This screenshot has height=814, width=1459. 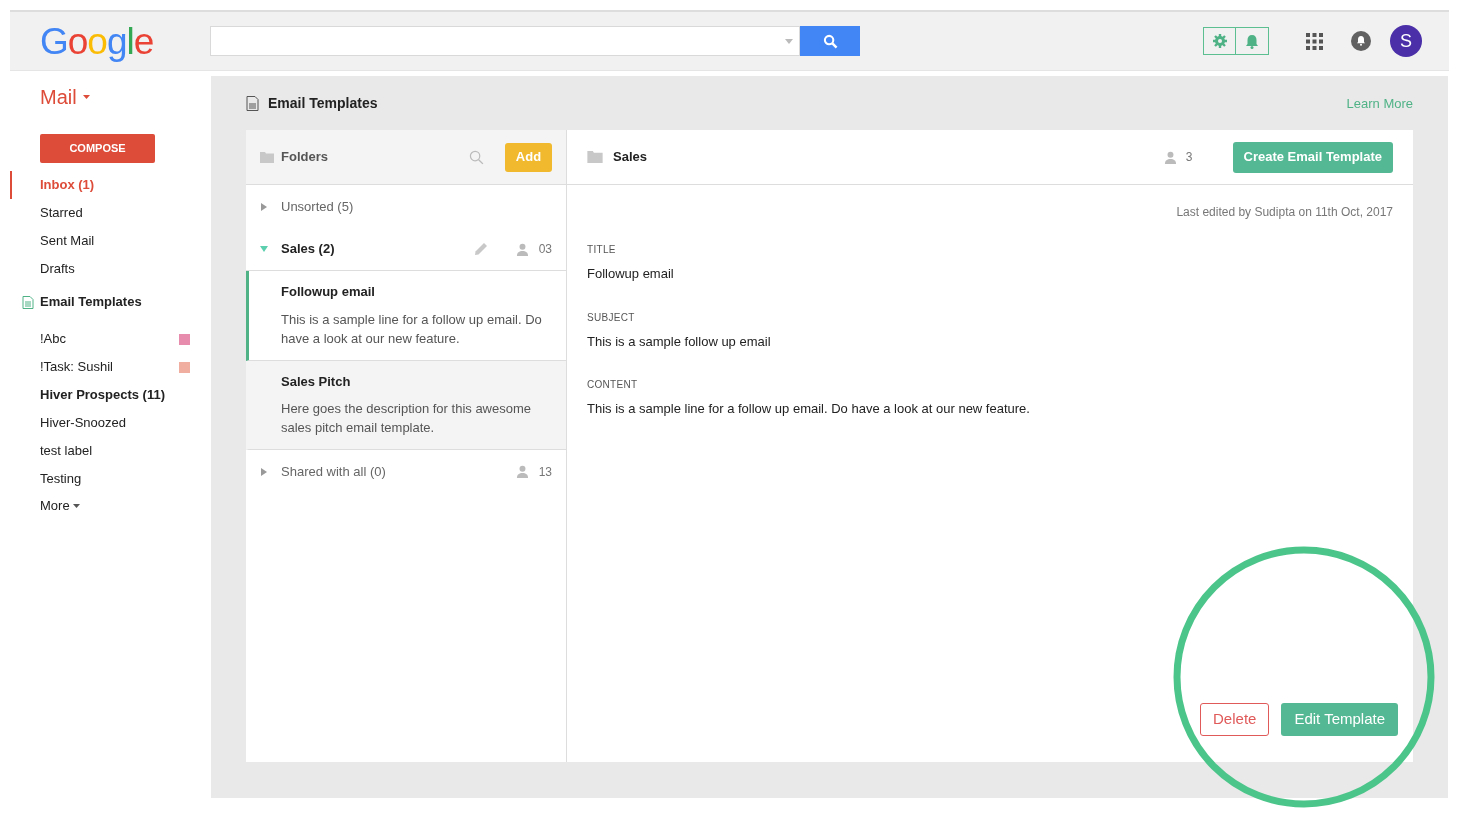 I want to click on folder-item: Sales (2), so click(x=308, y=249).